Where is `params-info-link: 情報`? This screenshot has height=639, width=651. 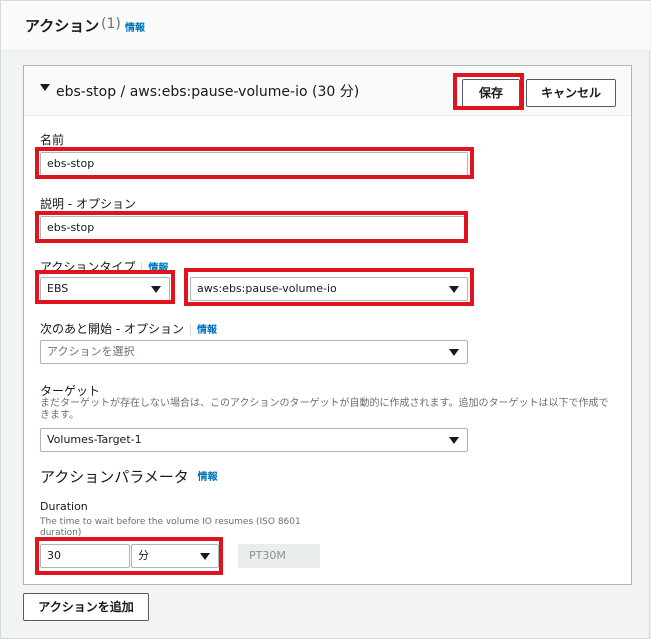
params-info-link: 情報 is located at coordinates (208, 477).